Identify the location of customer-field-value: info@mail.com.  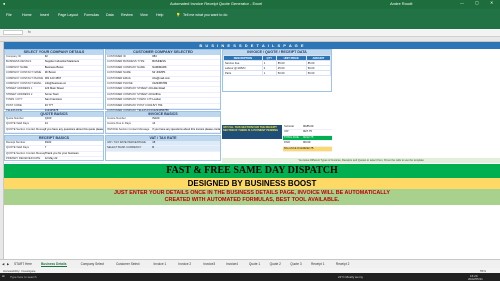
(186, 79).